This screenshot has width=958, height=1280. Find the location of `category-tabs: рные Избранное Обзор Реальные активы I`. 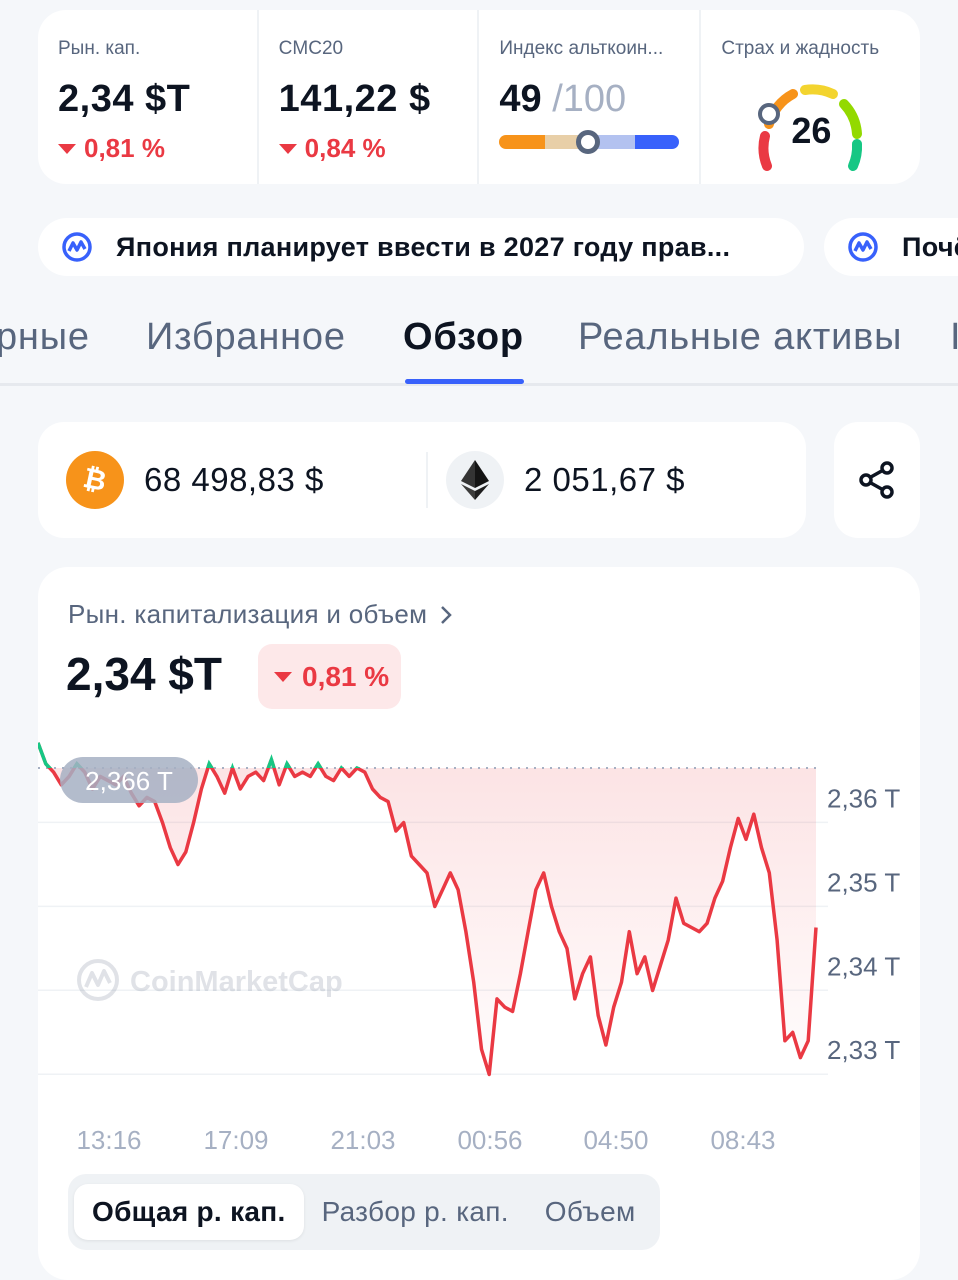

category-tabs: рные Избранное Обзор Реальные активы I is located at coordinates (479, 343).